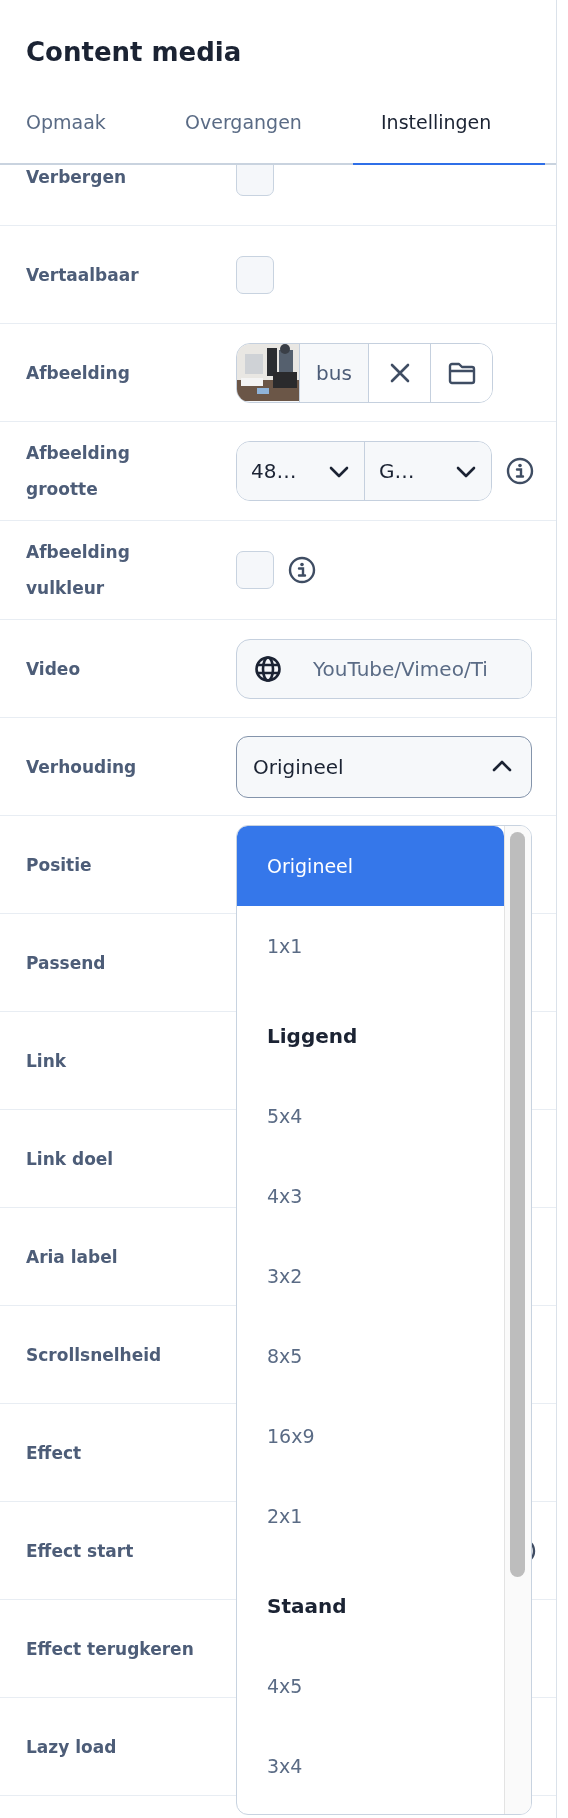 The height and width of the screenshot is (1818, 568). I want to click on field-label: Afbeelding vulkleur, so click(78, 570).